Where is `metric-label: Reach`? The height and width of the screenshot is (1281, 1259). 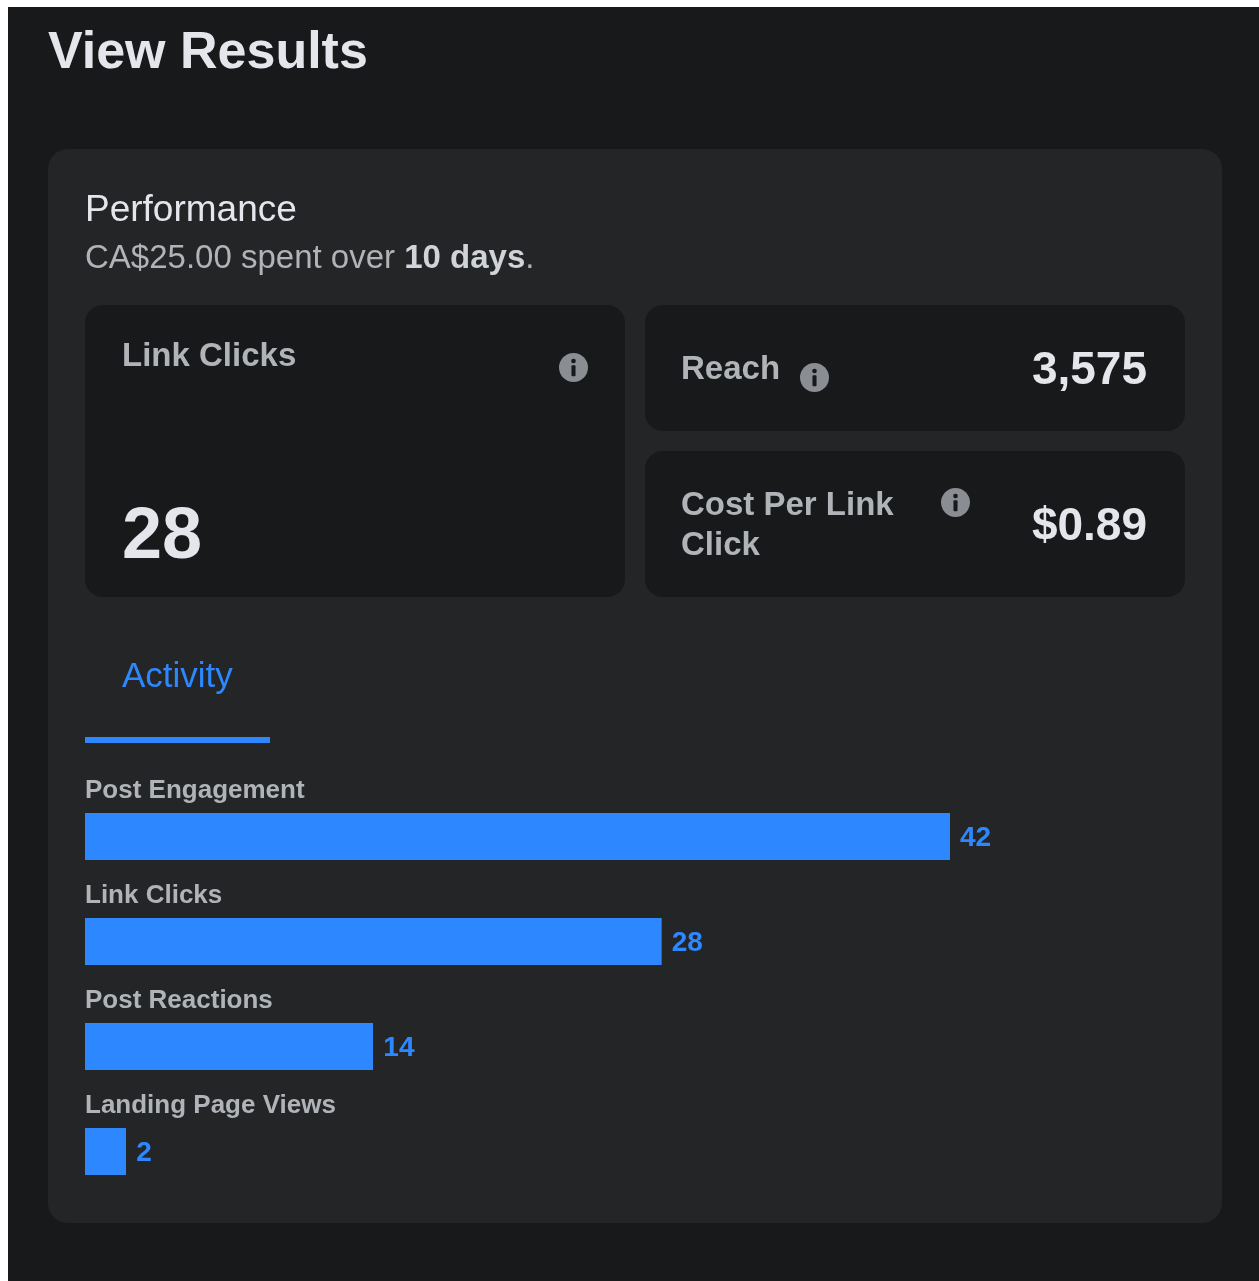
metric-label: Reach is located at coordinates (731, 368).